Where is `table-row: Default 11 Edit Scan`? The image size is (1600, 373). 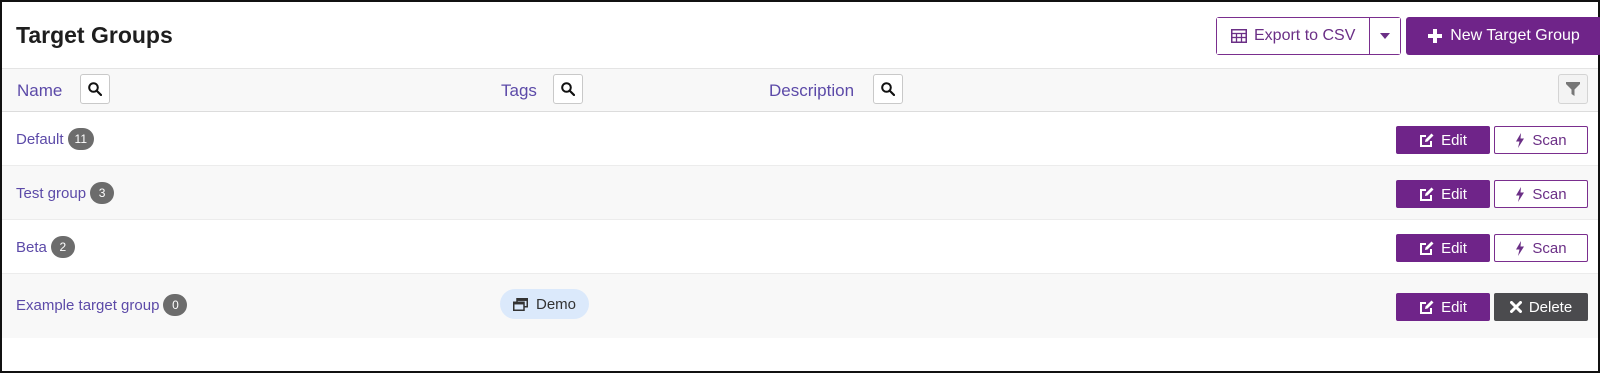 table-row: Default 11 Edit Scan is located at coordinates (800, 139).